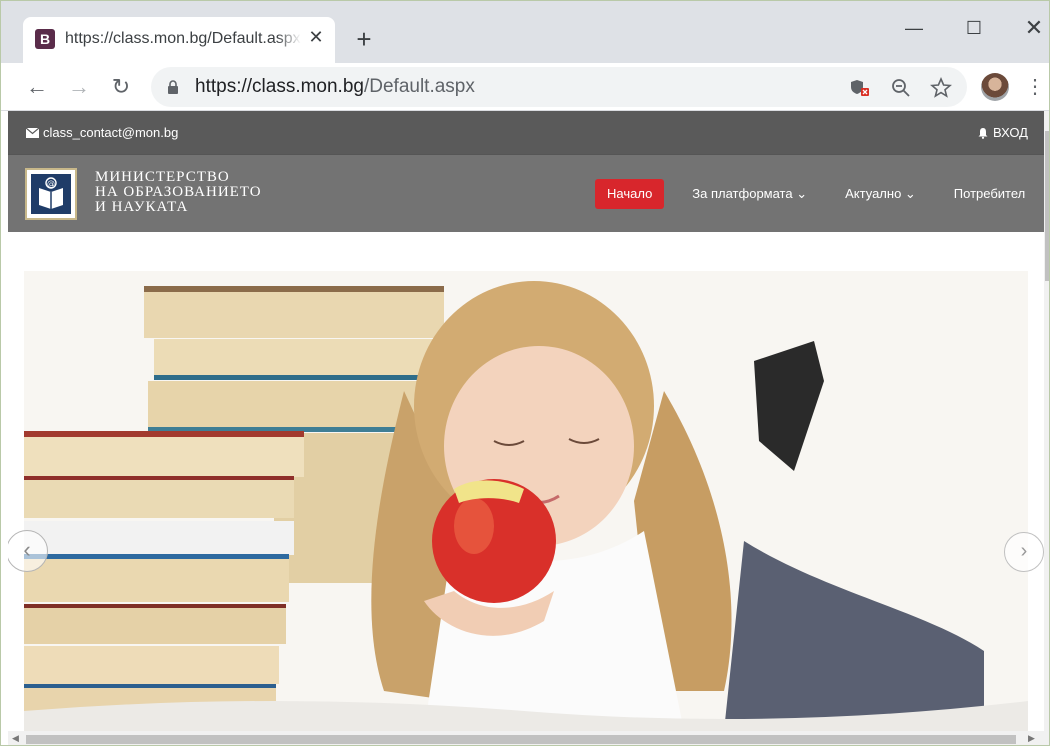 The width and height of the screenshot is (1050, 746). I want to click on vertical-scrollbar, so click(1046, 421).